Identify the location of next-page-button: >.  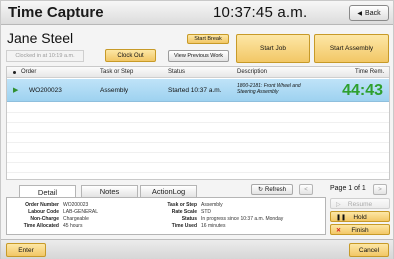
(380, 189).